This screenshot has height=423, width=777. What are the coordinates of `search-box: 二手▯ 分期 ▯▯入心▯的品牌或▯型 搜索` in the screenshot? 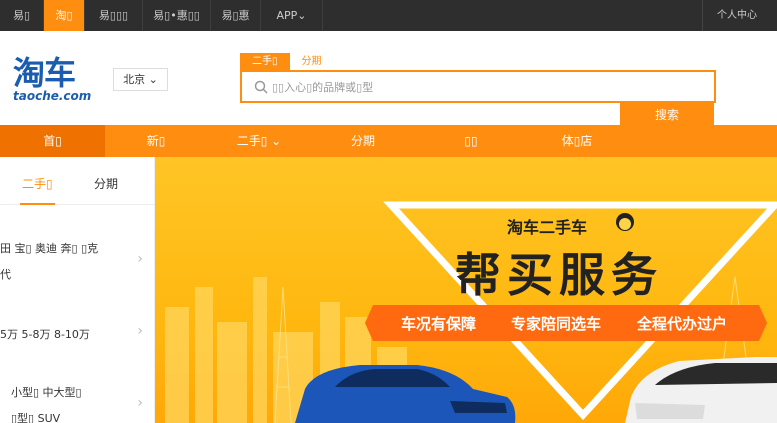 It's located at (478, 90).